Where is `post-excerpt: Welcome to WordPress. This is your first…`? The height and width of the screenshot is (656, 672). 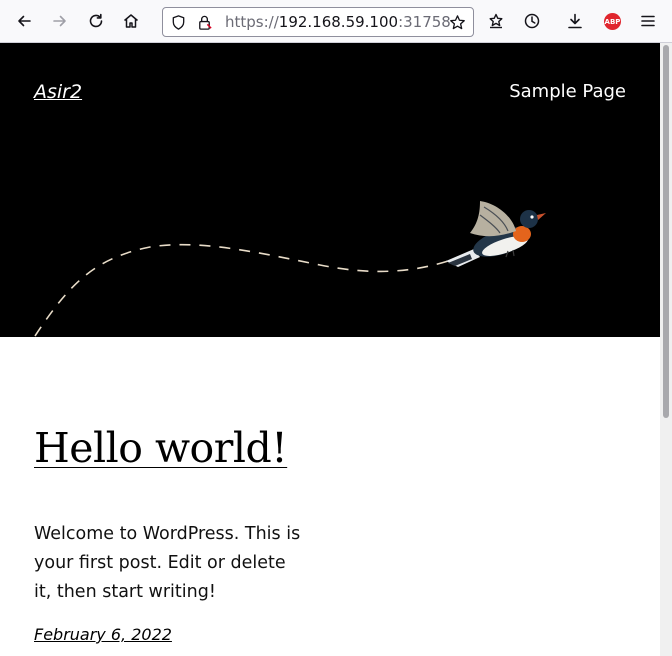
post-excerpt: Welcome to WordPress. This is your first… is located at coordinates (167, 563).